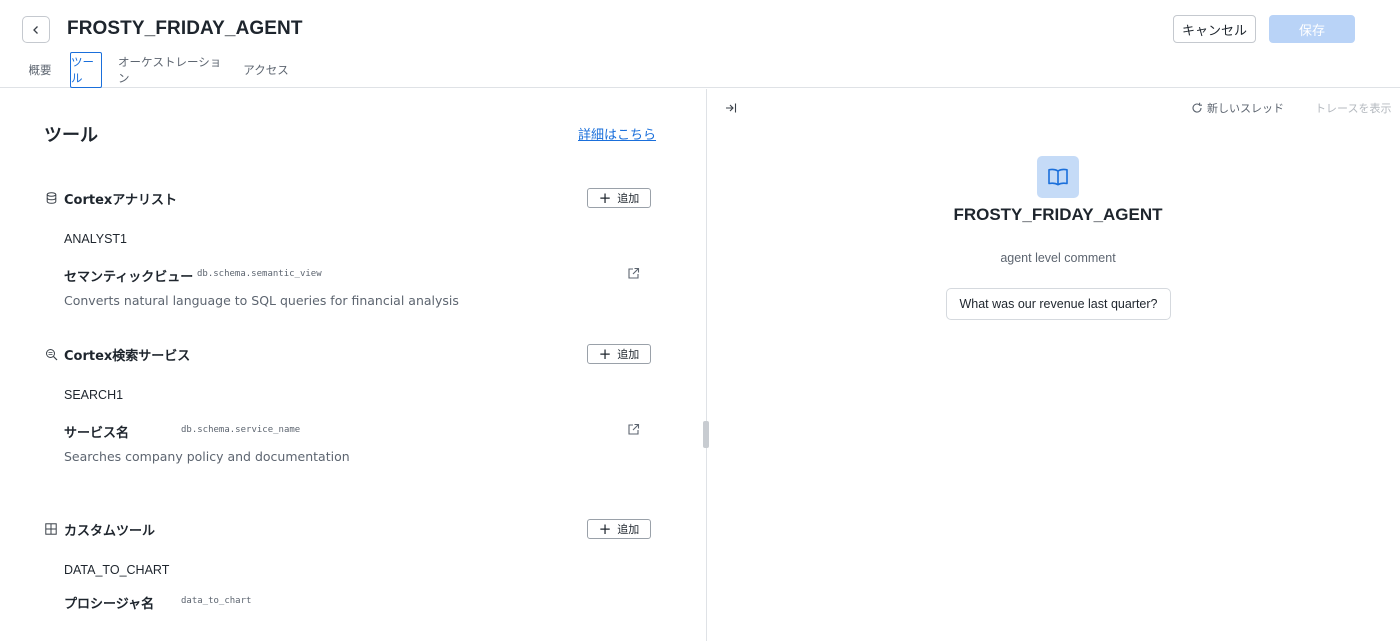 This screenshot has height=641, width=1400. I want to click on search-item-name: SEARCH1, so click(94, 395).